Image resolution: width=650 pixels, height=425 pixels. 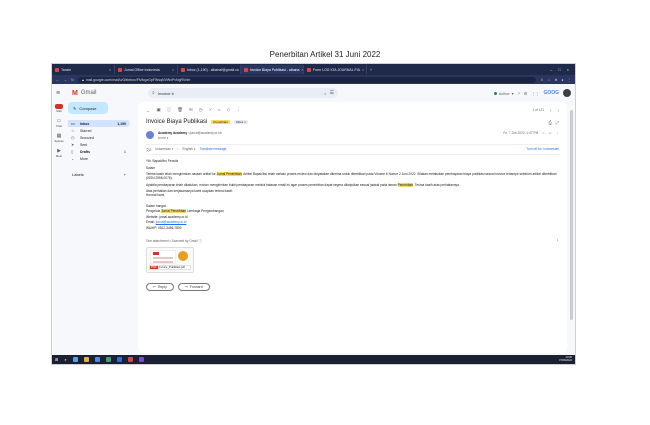 I want to click on gmail-logo: M Gmail, so click(x=107, y=93).